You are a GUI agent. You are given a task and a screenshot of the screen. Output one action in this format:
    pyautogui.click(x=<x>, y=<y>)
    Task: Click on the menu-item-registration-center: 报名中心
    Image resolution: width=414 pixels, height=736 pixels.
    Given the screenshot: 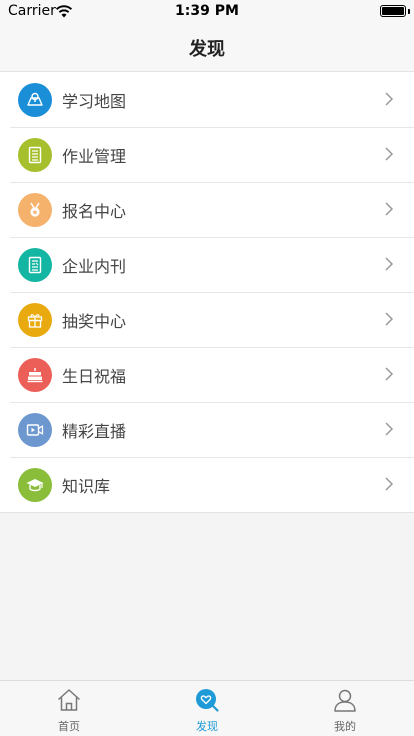 What is the action you would take?
    pyautogui.click(x=207, y=209)
    